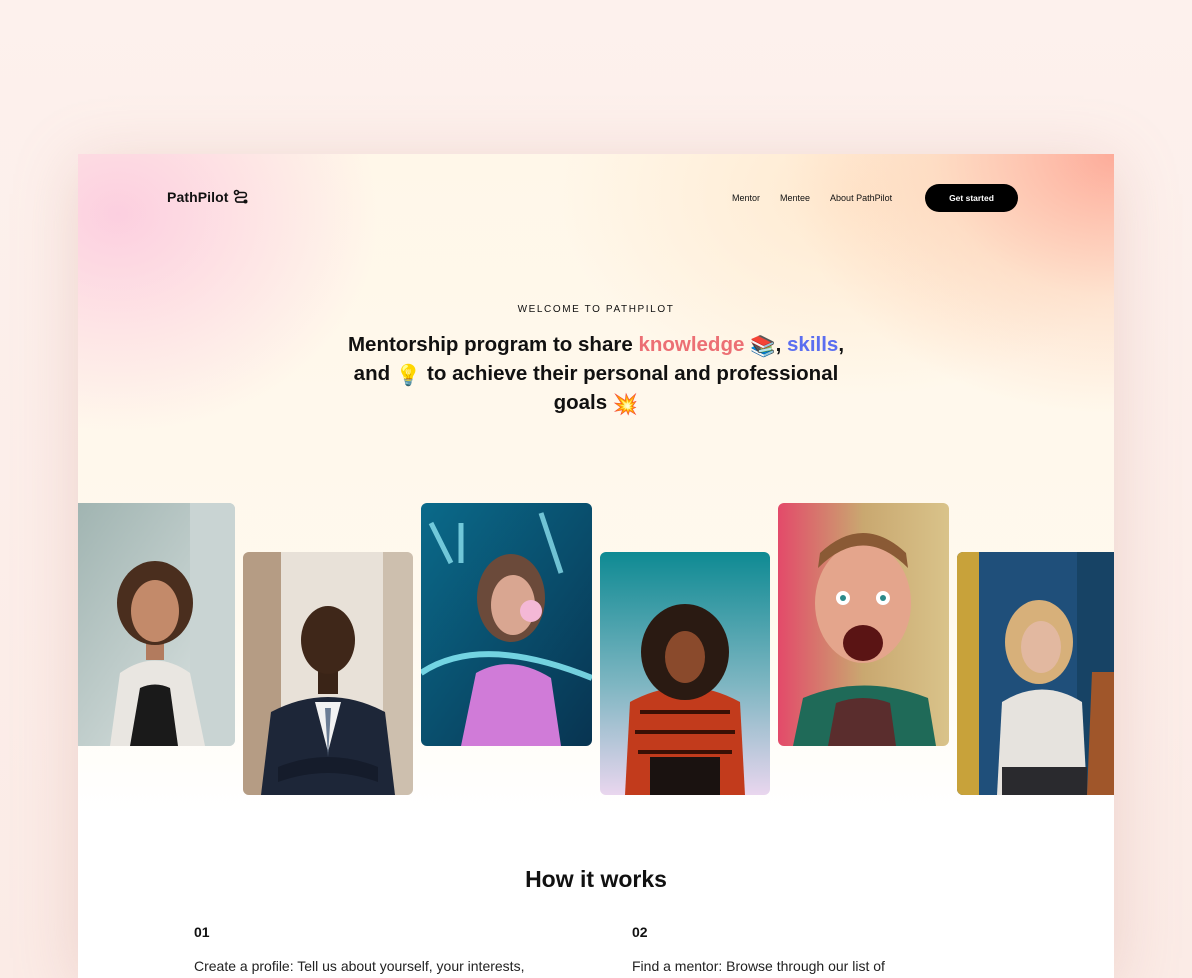 The height and width of the screenshot is (978, 1192). Describe the element at coordinates (691, 344) in the screenshot. I see `headline-knowledge: knowledge` at that location.